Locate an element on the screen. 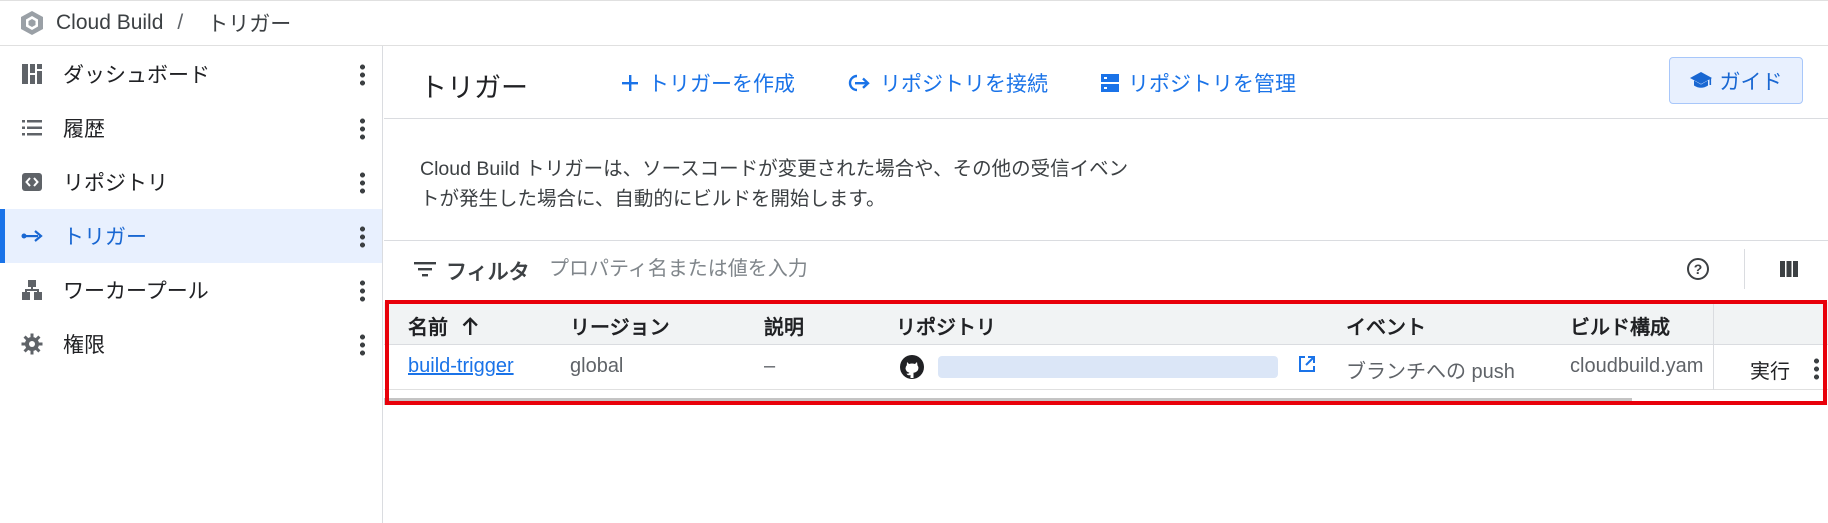  storage-icon is located at coordinates (1110, 83).